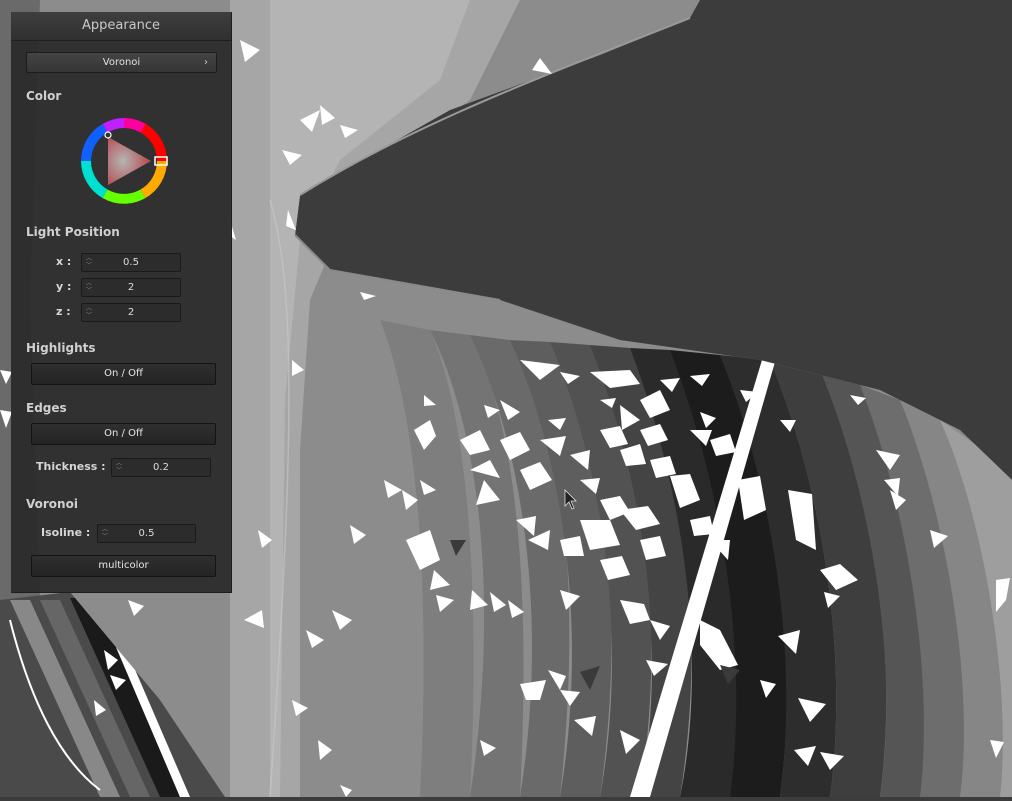 This screenshot has height=801, width=1012. Describe the element at coordinates (121, 26) in the screenshot. I see `panel-title: Appearance` at that location.